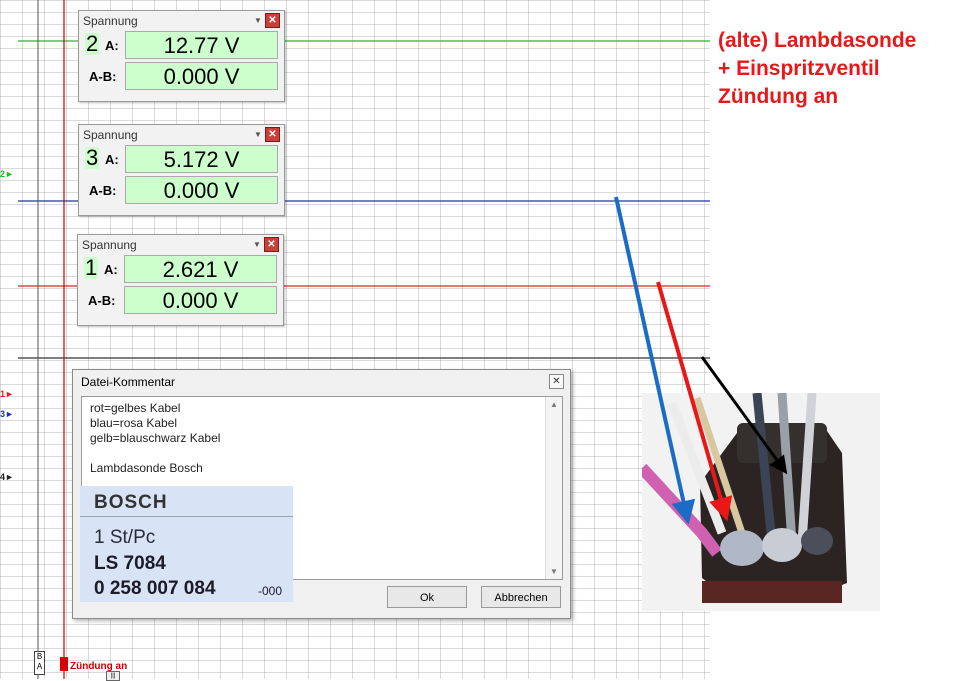 The height and width of the screenshot is (681, 973). What do you see at coordinates (554, 404) in the screenshot?
I see `scroll-up-icon: ▲` at bounding box center [554, 404].